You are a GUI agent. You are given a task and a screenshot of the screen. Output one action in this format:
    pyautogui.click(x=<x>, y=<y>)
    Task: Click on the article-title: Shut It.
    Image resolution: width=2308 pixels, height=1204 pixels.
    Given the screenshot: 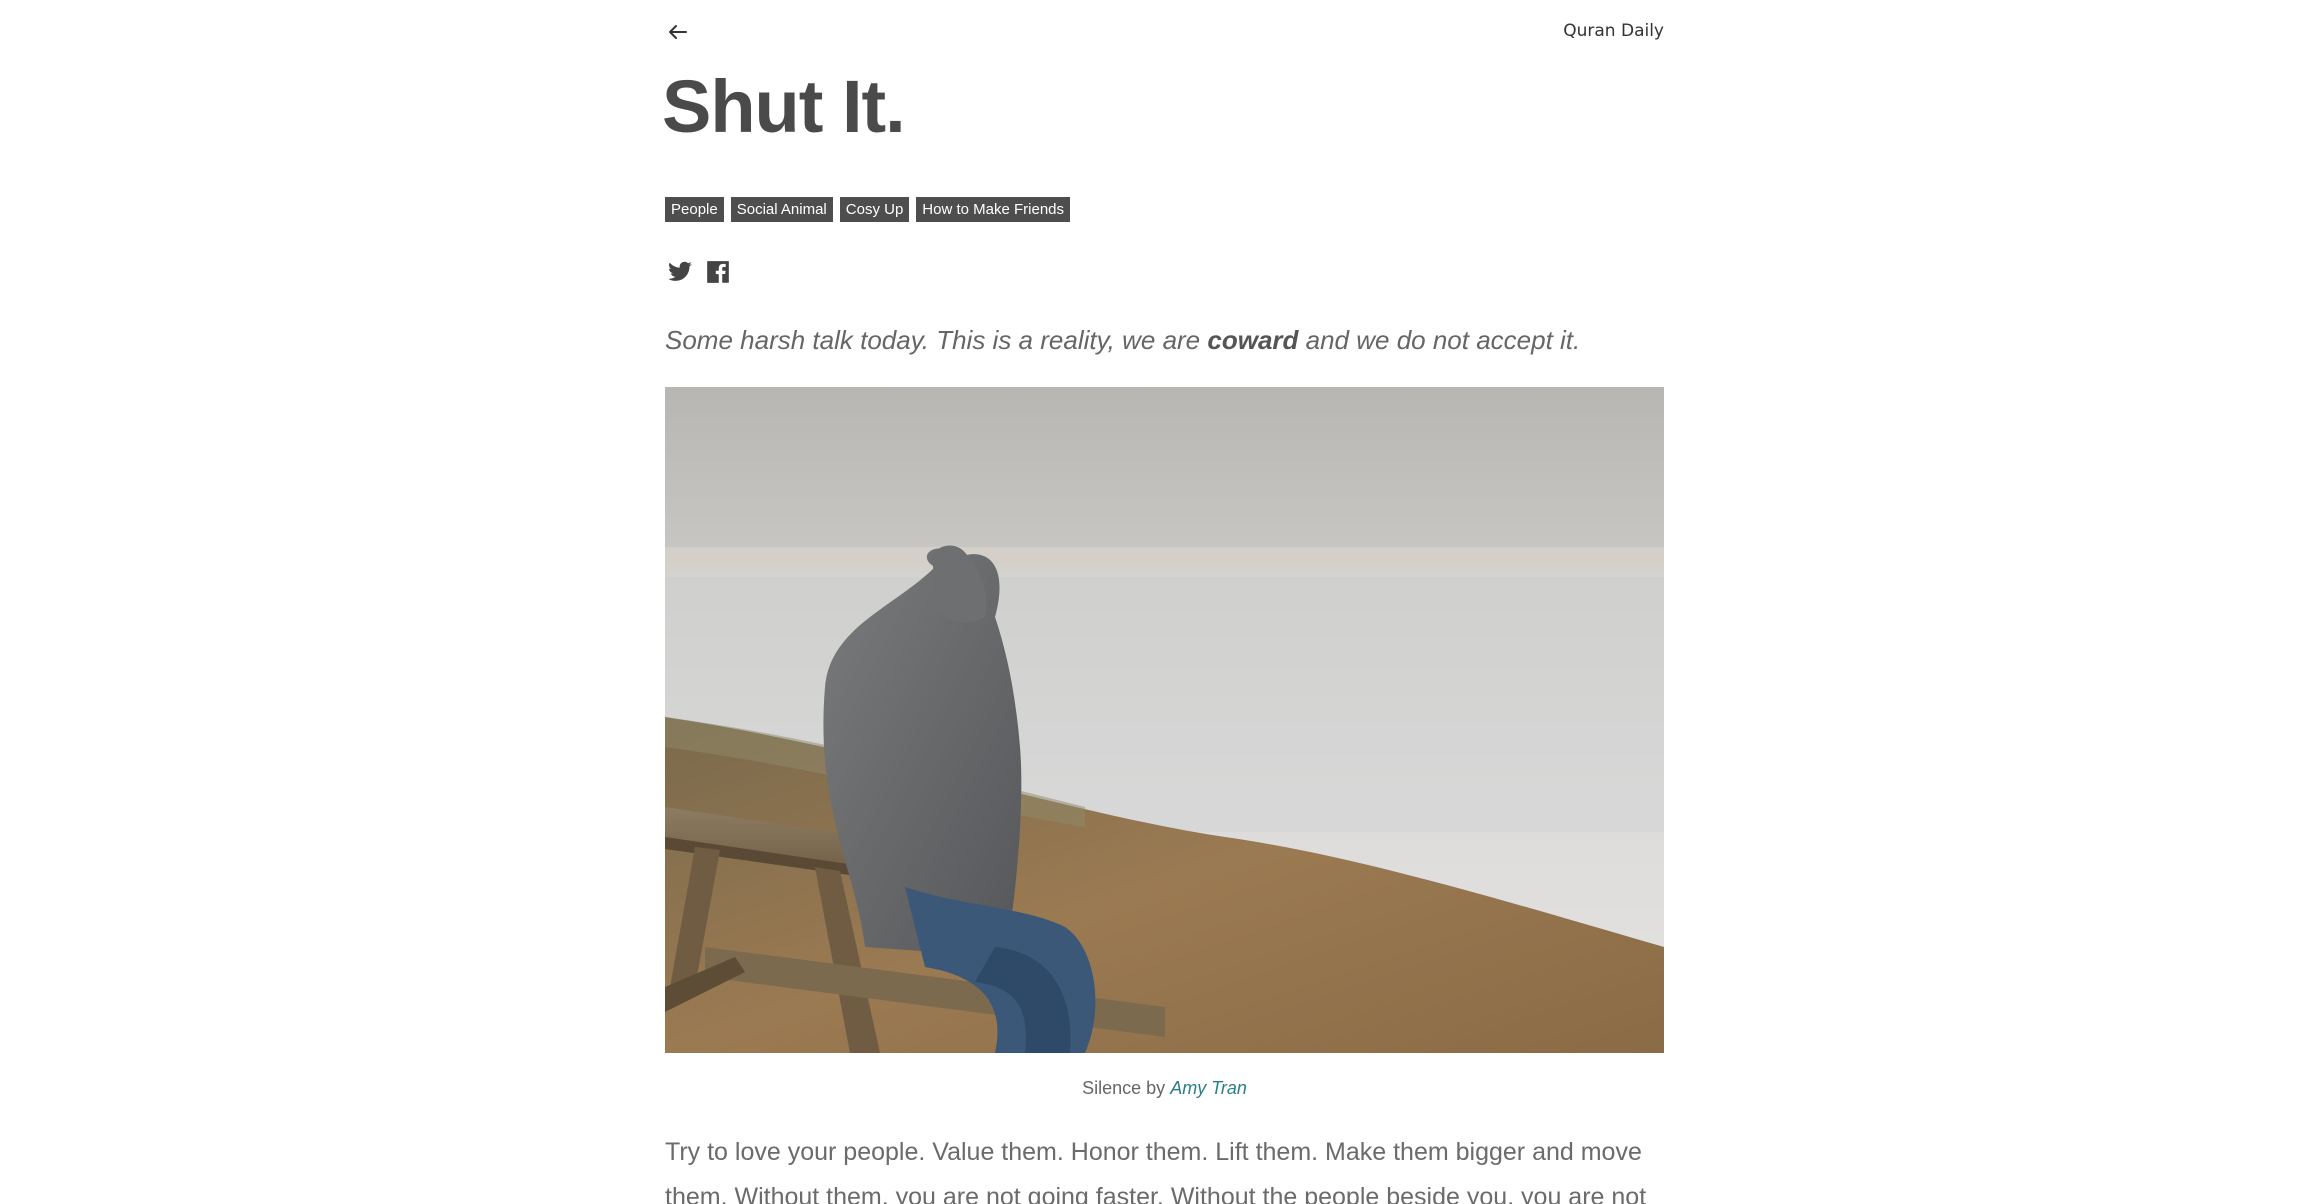 What is the action you would take?
    pyautogui.click(x=784, y=106)
    